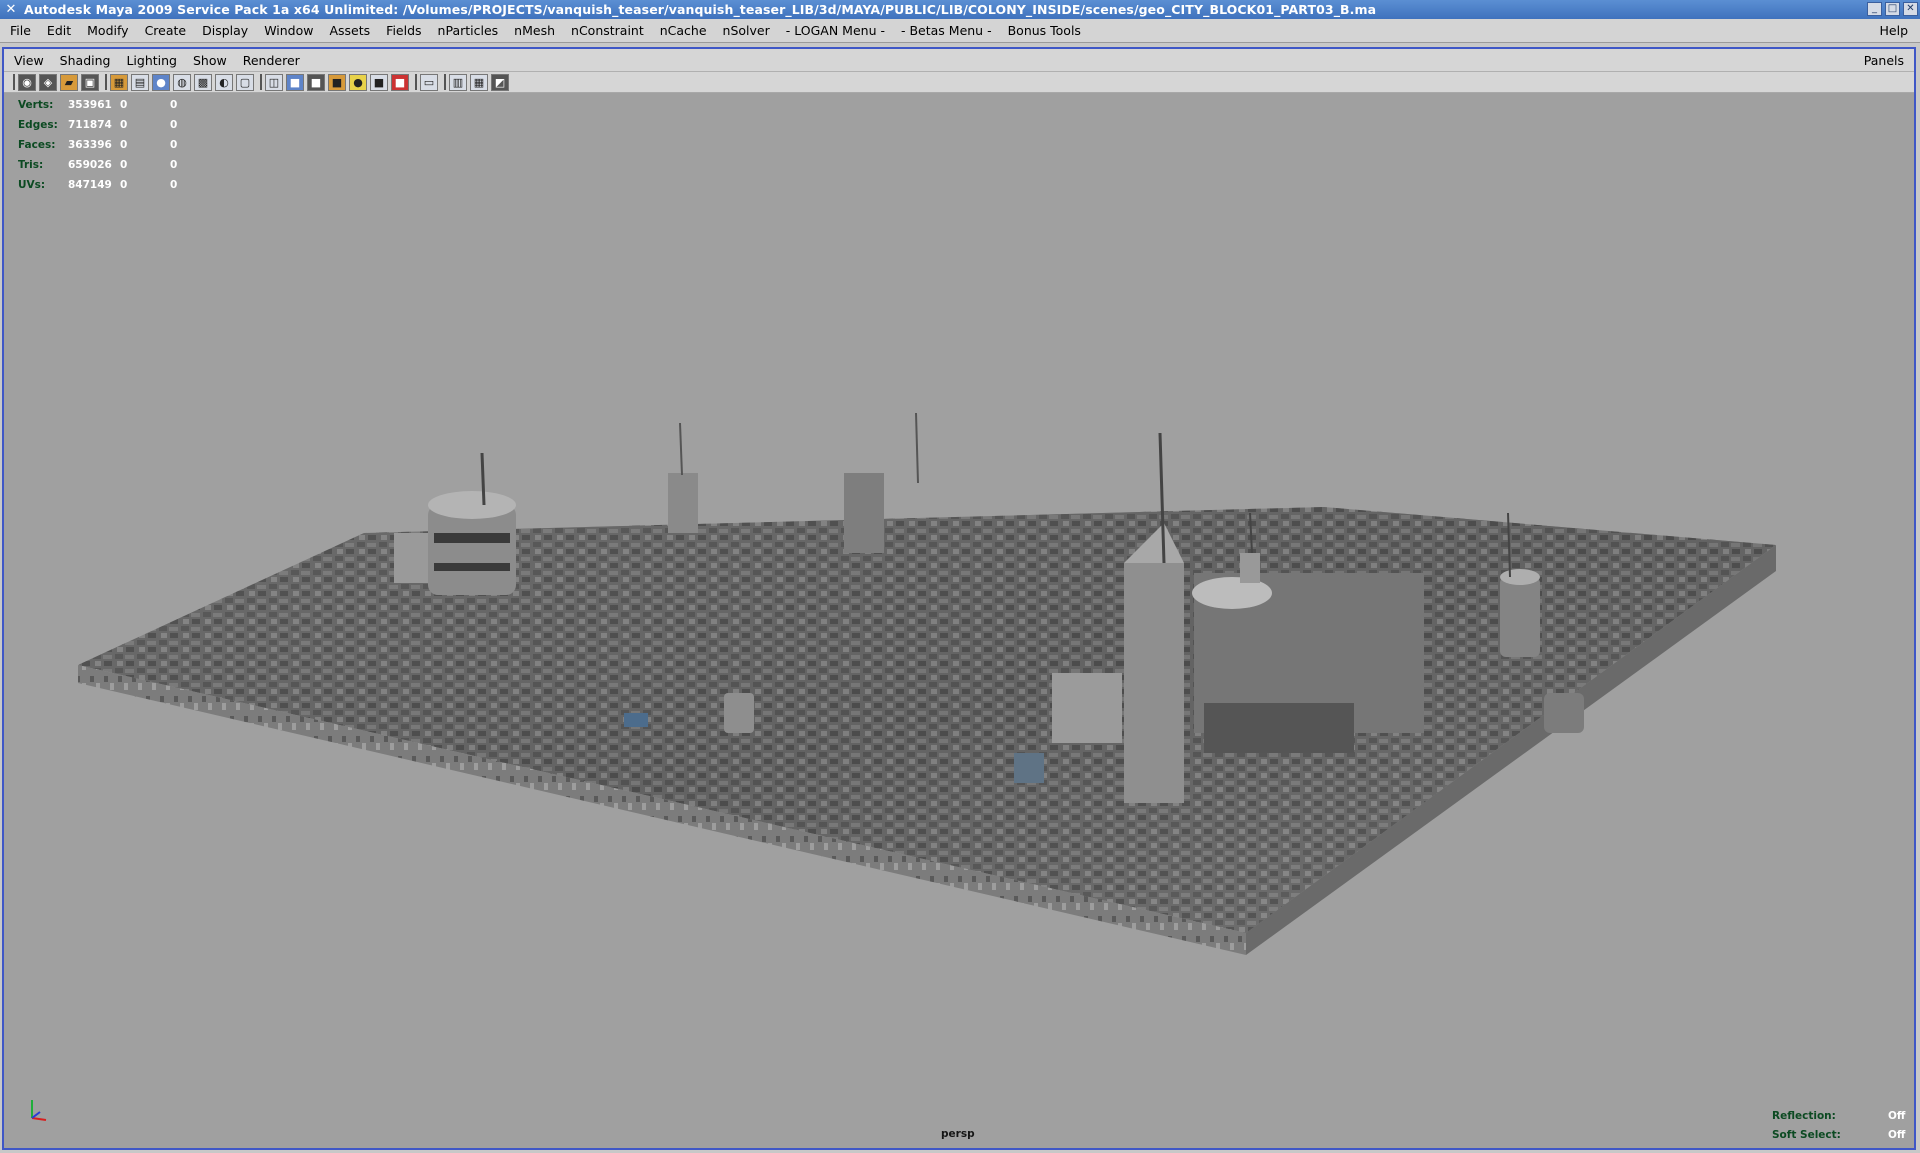 Image resolution: width=1920 pixels, height=1153 pixels. Describe the element at coordinates (245, 82) in the screenshot. I see `xray-icon: ▢` at that location.